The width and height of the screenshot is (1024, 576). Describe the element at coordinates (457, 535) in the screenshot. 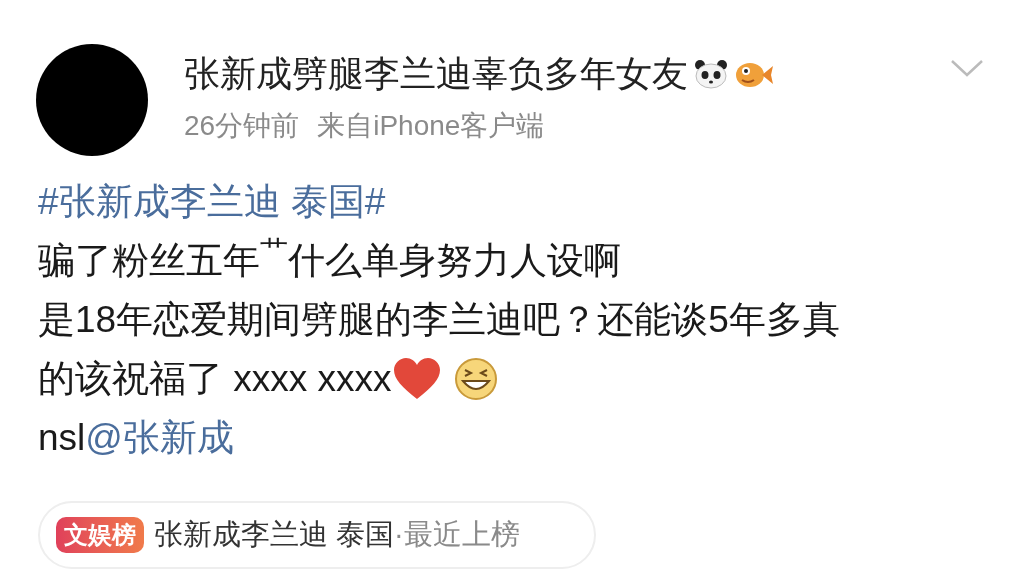

I see `topic-status: ·最近上榜` at that location.